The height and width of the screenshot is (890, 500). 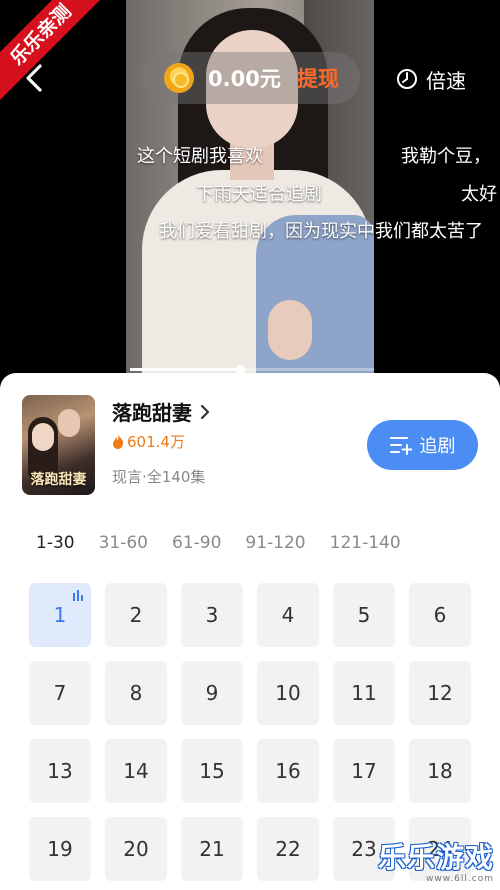 I want to click on episode-number: 2, so click(x=136, y=615).